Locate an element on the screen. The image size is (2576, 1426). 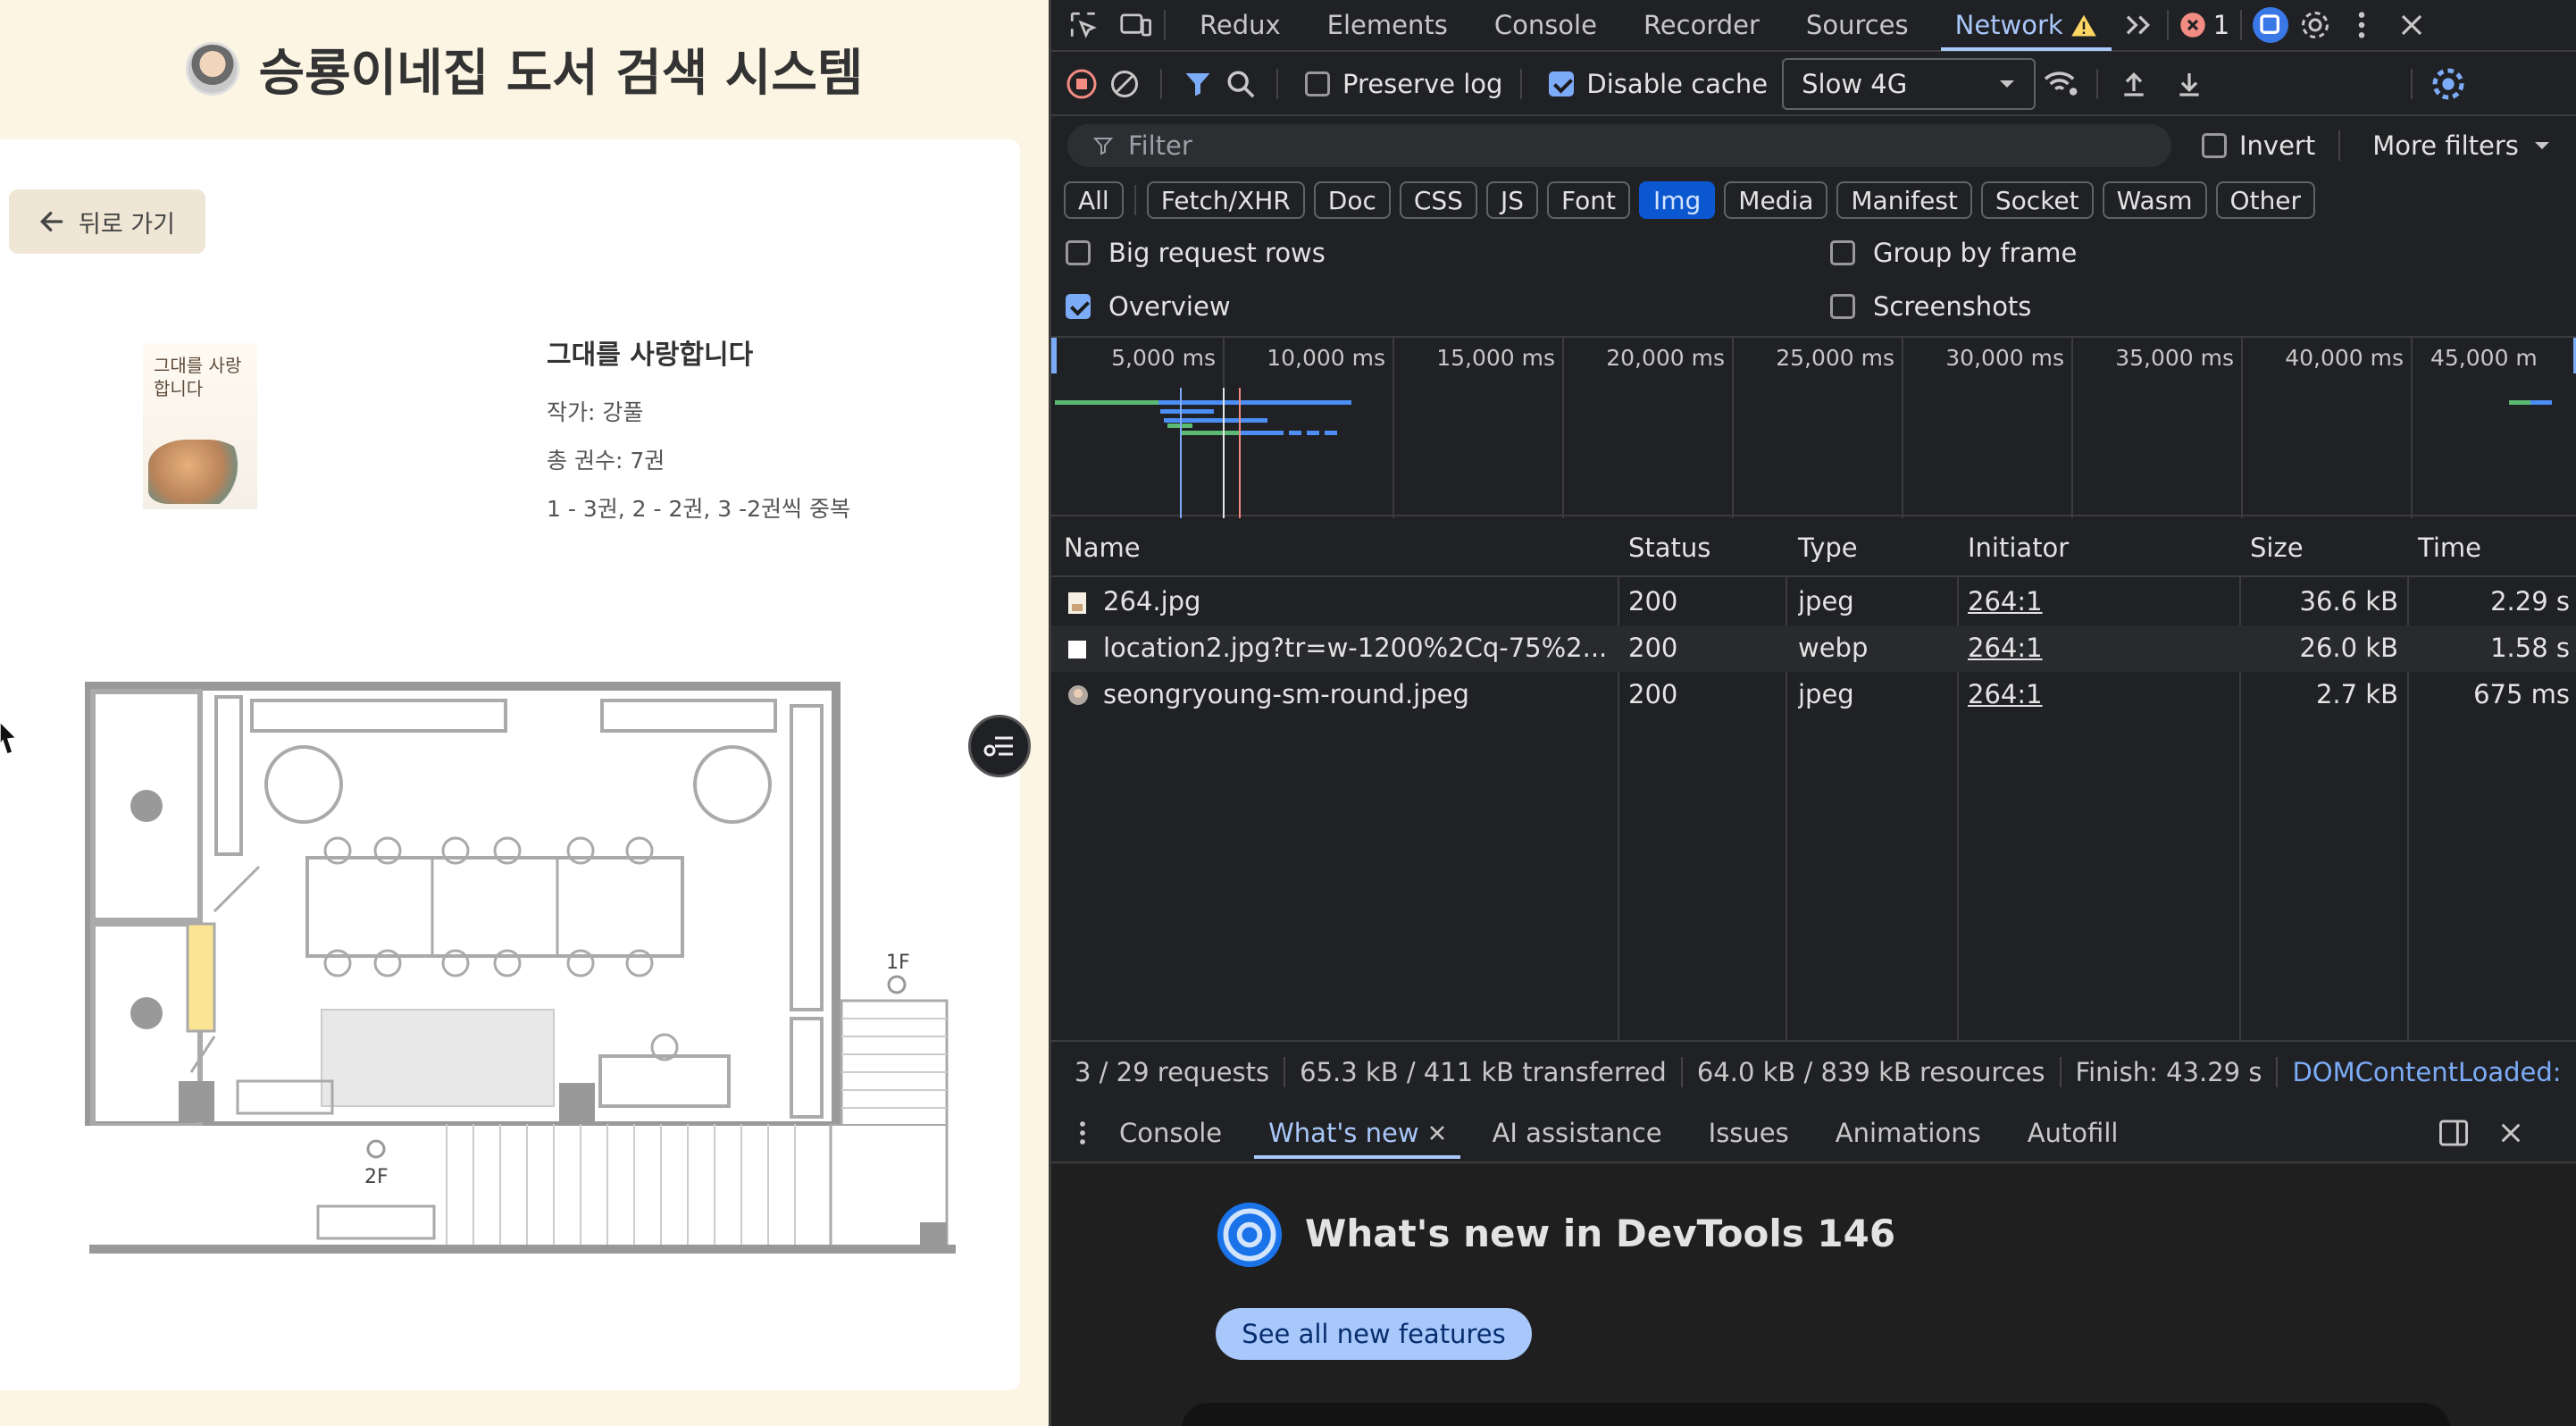
network-conditions-icon is located at coordinates (2061, 84).